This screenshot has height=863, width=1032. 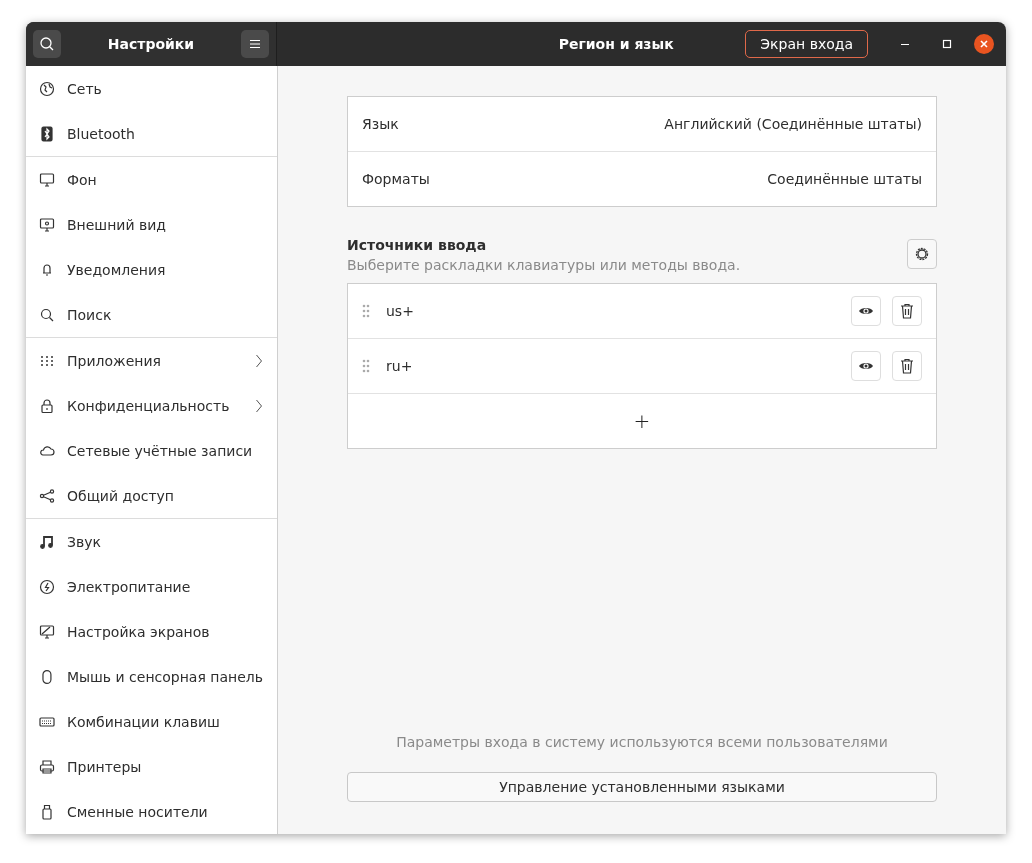 I want to click on monitor-eye-icon, so click(x=47, y=224).